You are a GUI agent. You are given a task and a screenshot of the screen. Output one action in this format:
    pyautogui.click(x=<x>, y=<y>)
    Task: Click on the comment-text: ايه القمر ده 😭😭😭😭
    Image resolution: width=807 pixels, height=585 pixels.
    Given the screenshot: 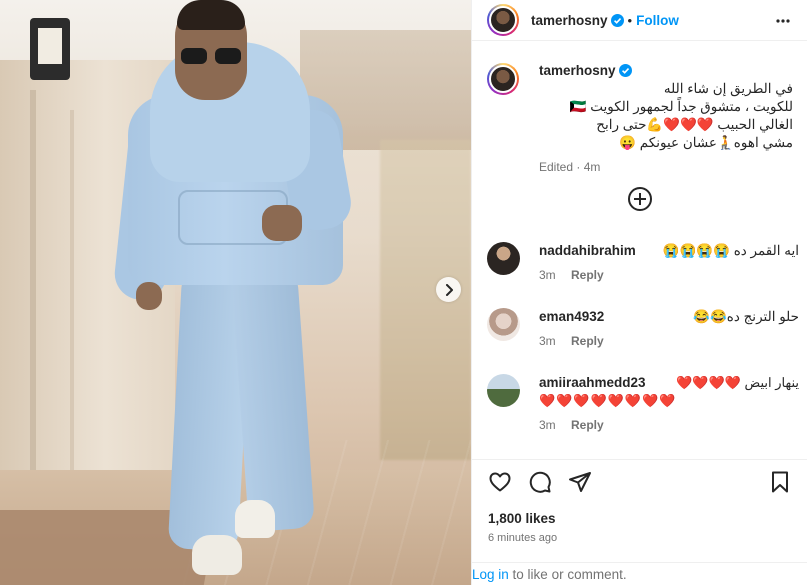 What is the action you would take?
    pyautogui.click(x=730, y=250)
    